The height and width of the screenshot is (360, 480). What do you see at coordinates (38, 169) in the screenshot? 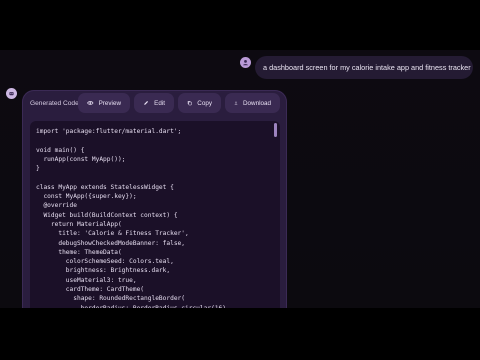
I see `code-line: }` at bounding box center [38, 169].